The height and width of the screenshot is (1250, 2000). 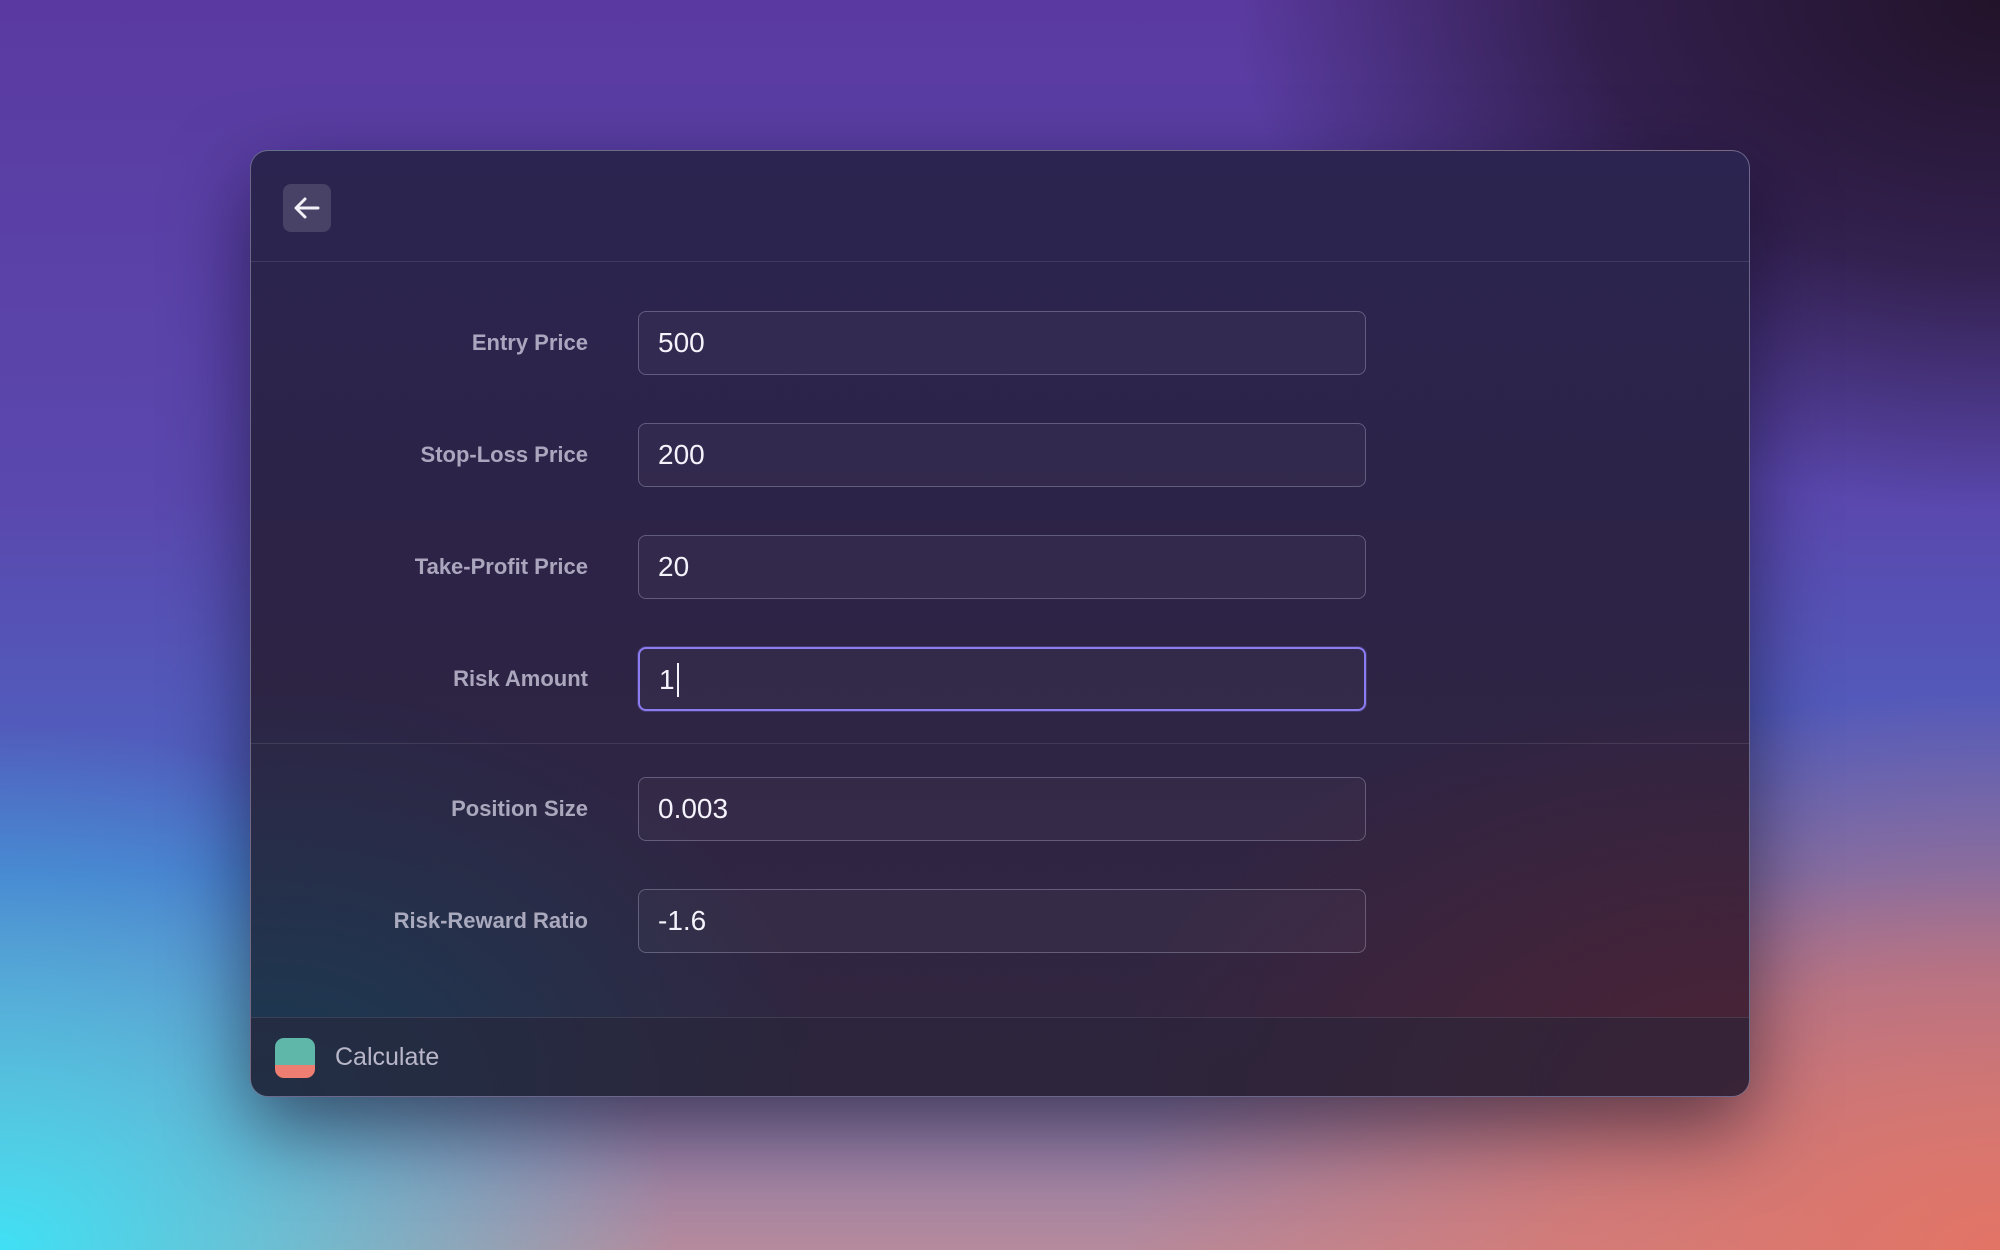 I want to click on section-divider, so click(x=1000, y=743).